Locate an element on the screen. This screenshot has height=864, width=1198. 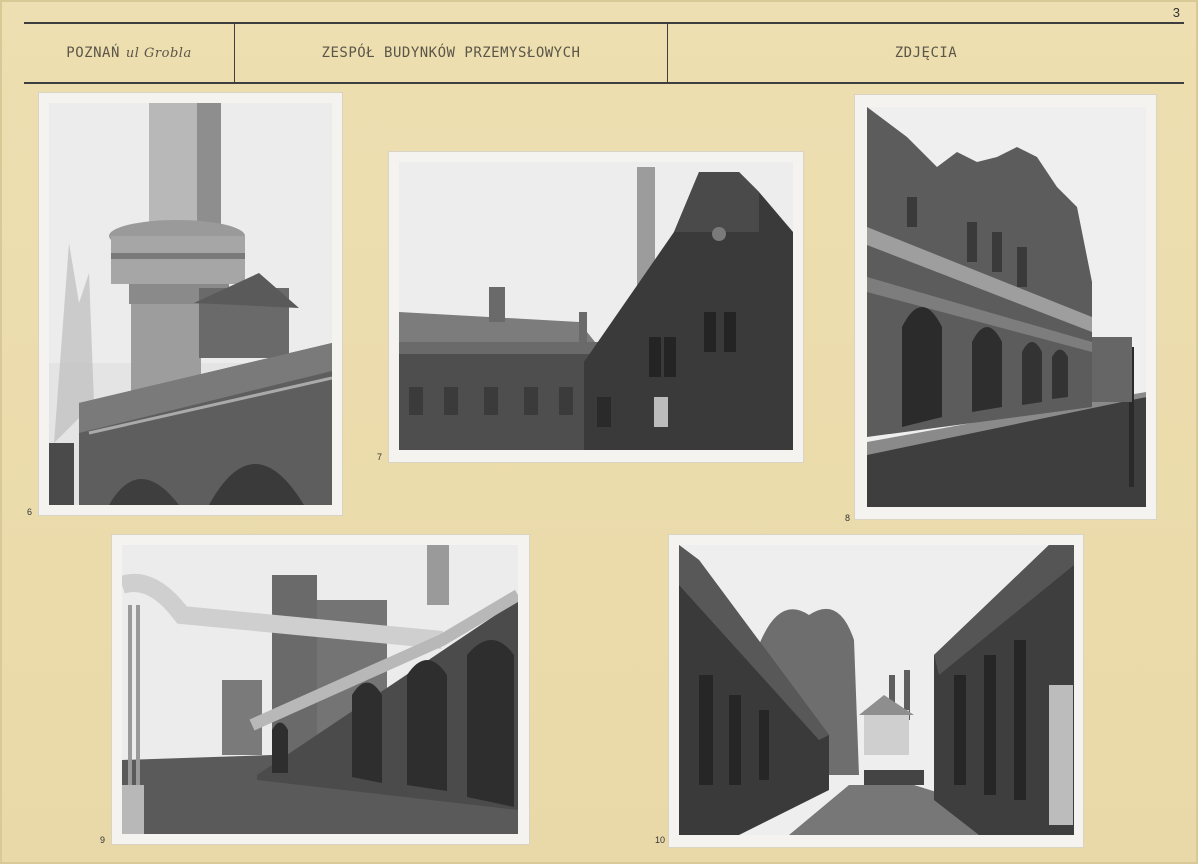
photo-8-image is located at coordinates (1006, 307).